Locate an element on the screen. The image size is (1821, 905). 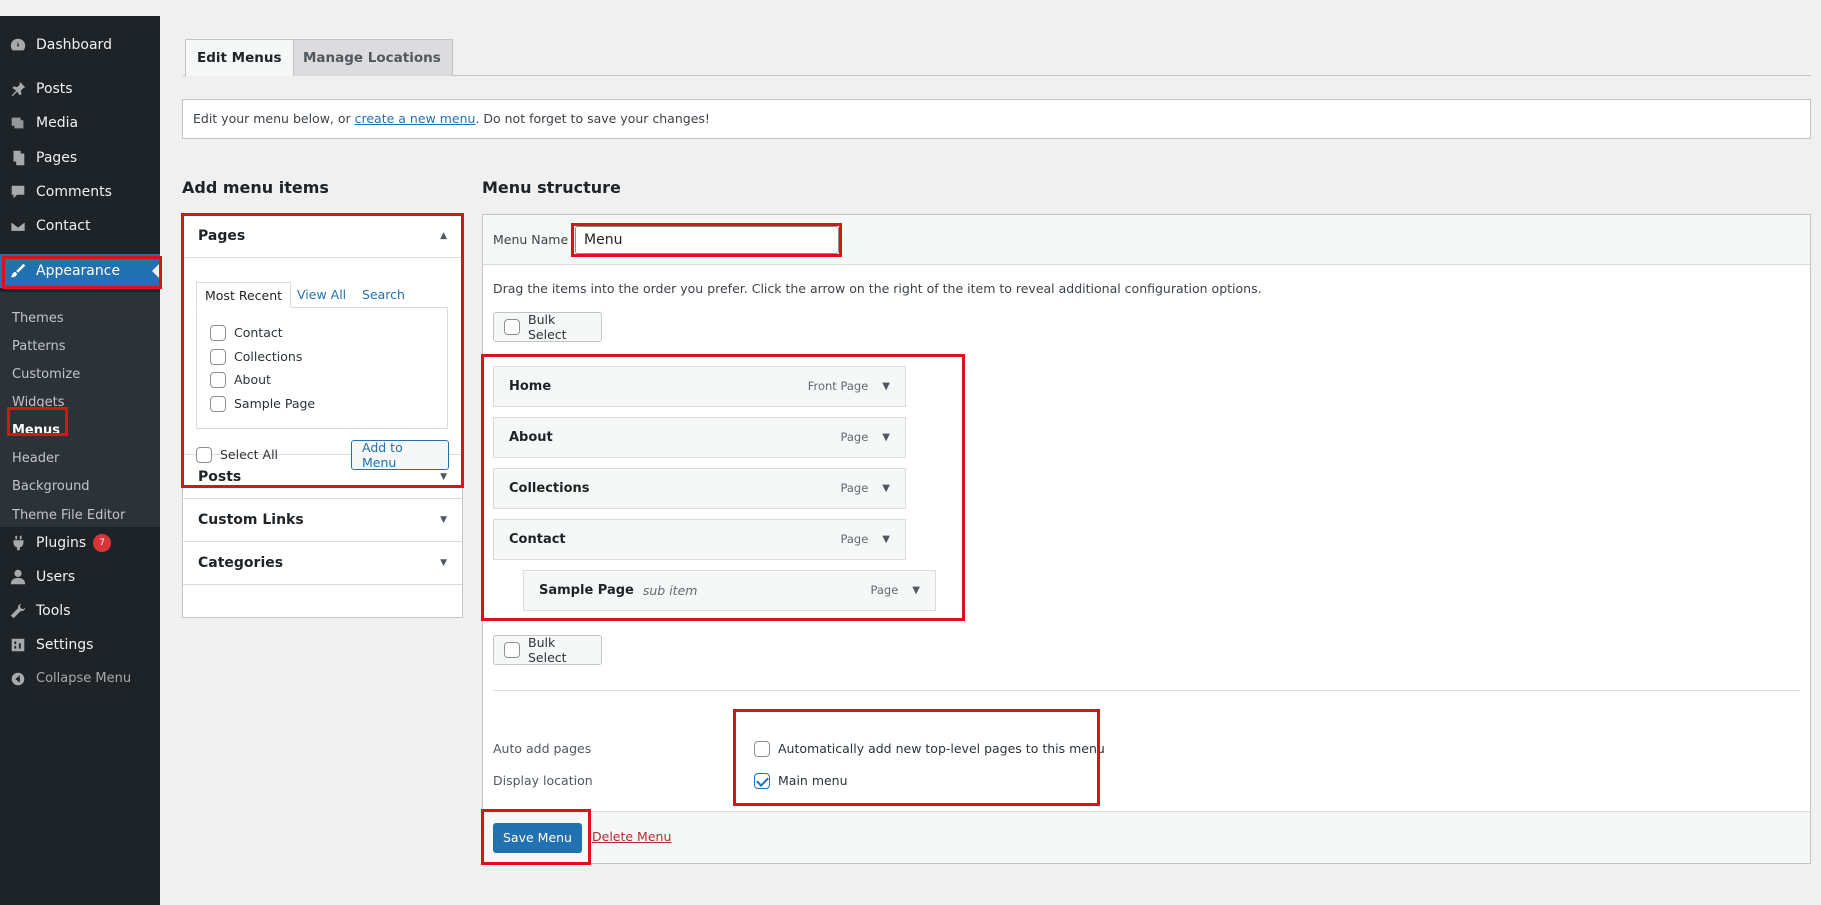
sidebar-item-contact: Contact is located at coordinates (80, 226).